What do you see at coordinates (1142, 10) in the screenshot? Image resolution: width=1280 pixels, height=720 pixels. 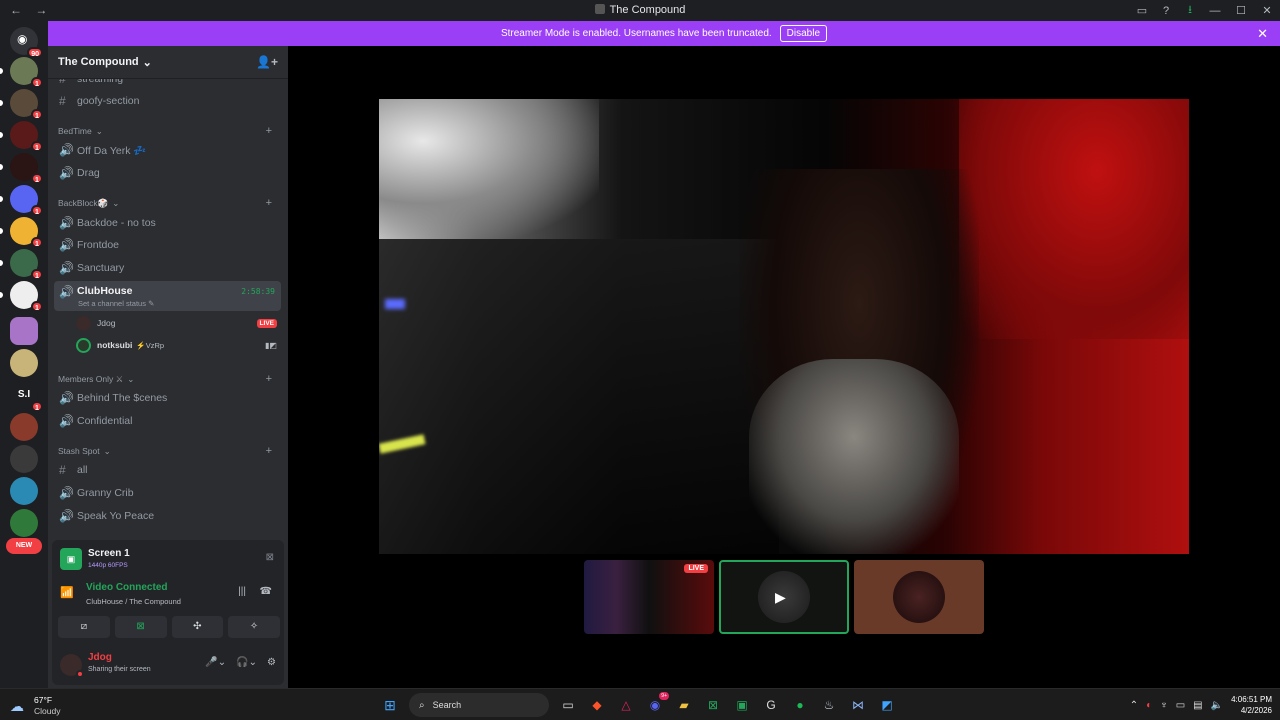 I see `inbox-icon: ▭` at bounding box center [1142, 10].